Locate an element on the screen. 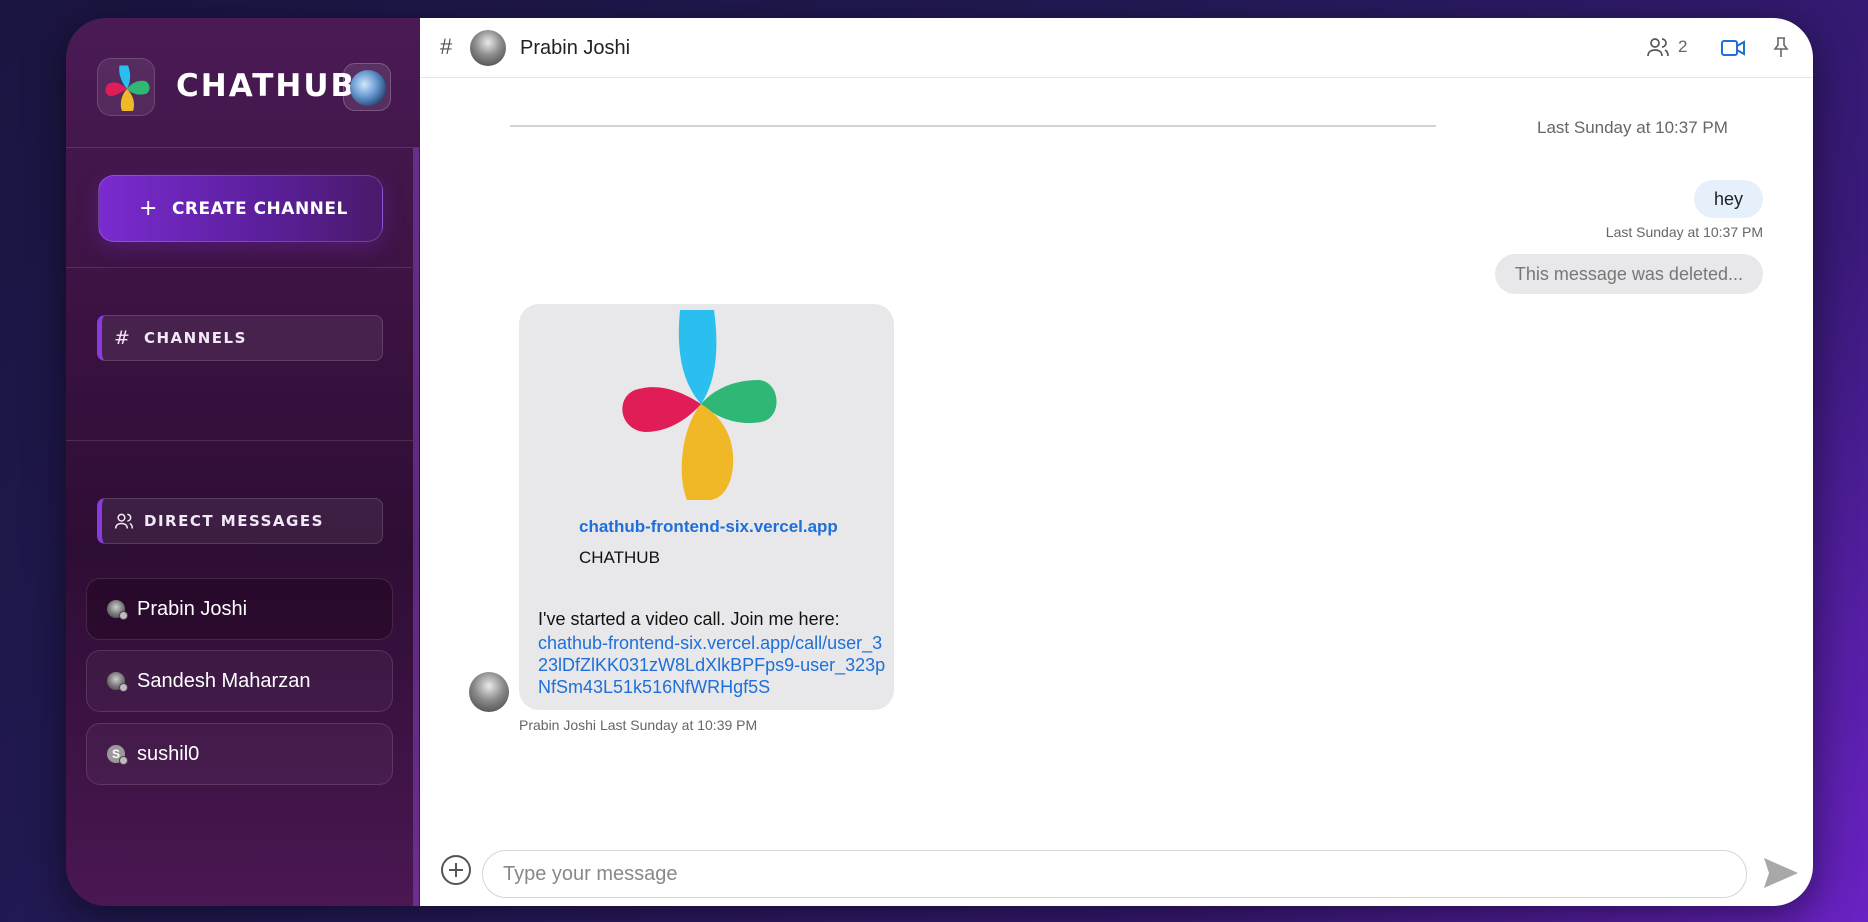 This screenshot has height=922, width=1868. channels-section-header: # CHANNELS is located at coordinates (240, 338).